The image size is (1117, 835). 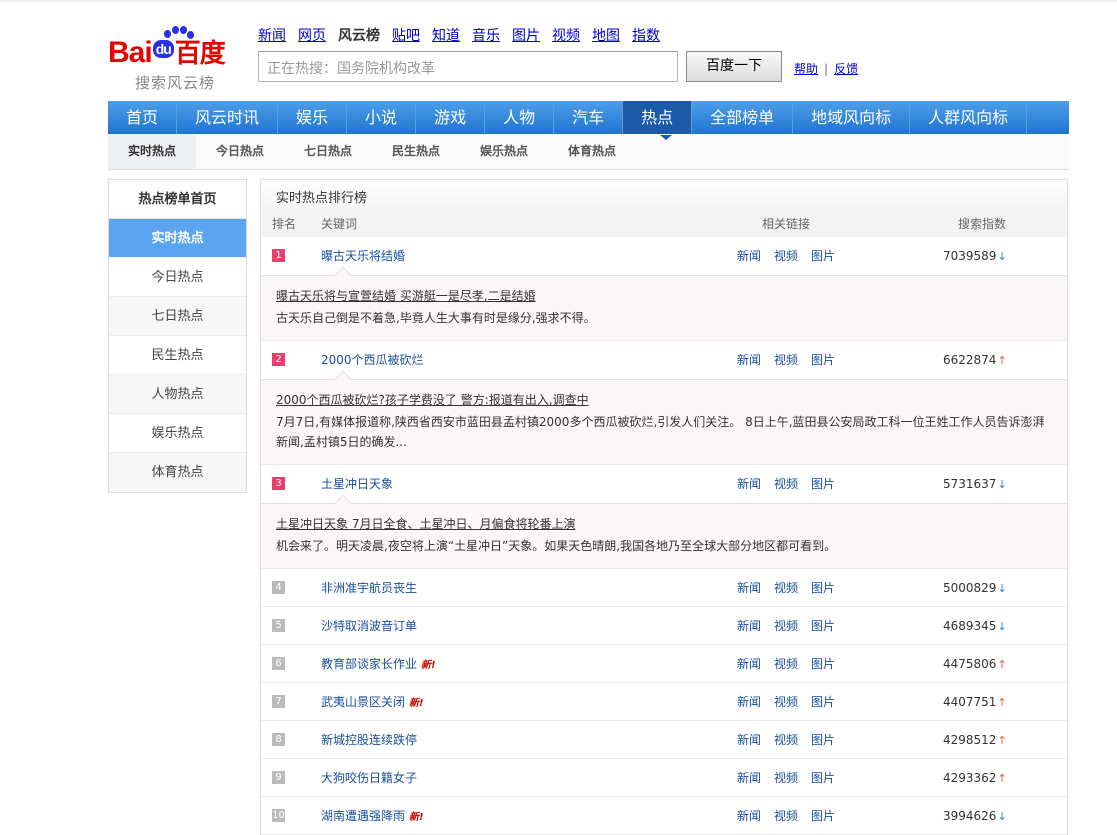 I want to click on topnav-item-current: 风云榜, so click(x=359, y=35).